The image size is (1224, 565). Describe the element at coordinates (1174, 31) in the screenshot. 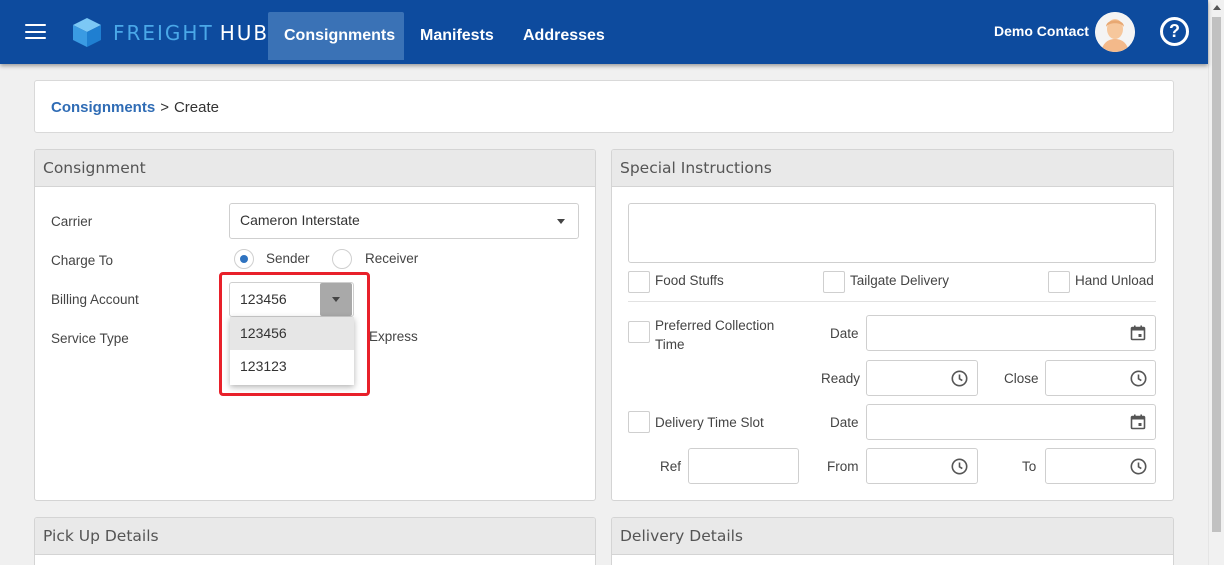

I see `help-icon: ?` at that location.